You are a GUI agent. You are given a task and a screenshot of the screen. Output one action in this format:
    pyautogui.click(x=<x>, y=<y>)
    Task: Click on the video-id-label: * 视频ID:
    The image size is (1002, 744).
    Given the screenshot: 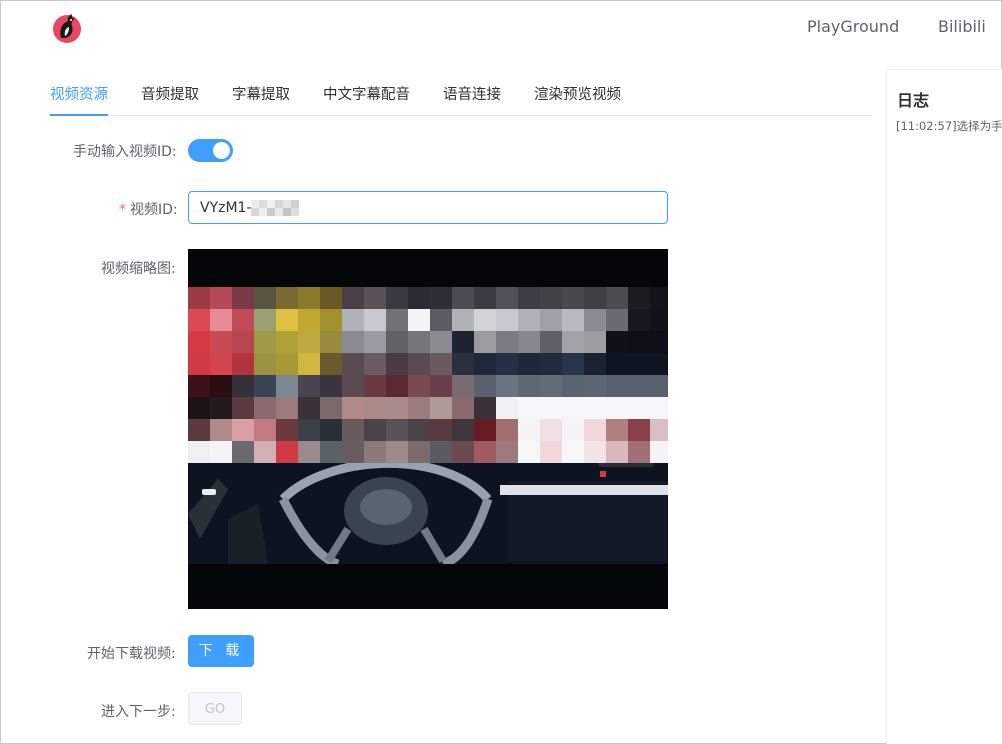 What is the action you would take?
    pyautogui.click(x=148, y=209)
    